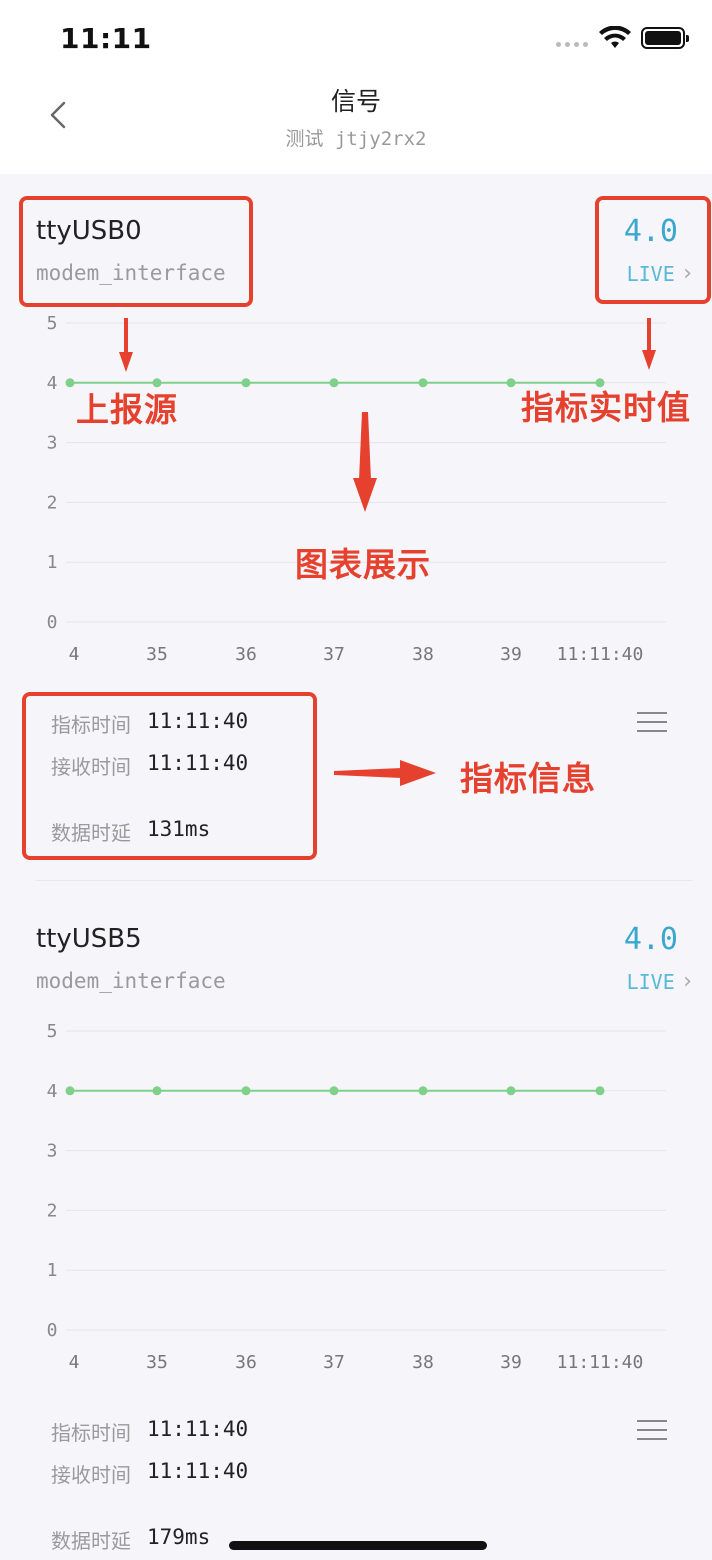 This screenshot has height=1560, width=712. Describe the element at coordinates (650, 939) in the screenshot. I see `live-value: 4.0` at that location.